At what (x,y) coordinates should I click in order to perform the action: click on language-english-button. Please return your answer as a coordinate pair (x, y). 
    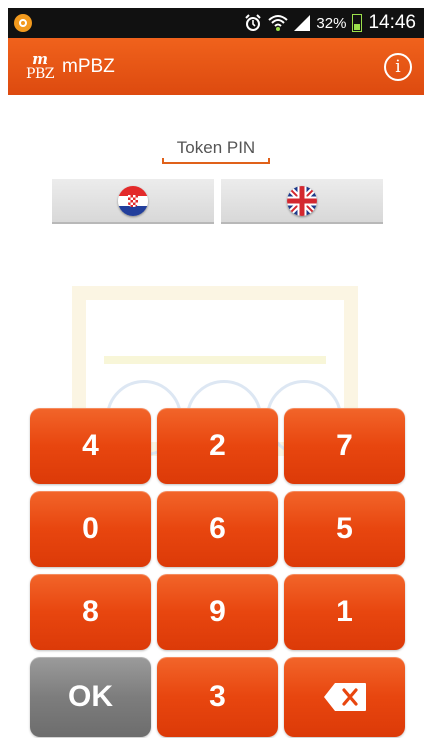
    Looking at the image, I should click on (302, 201).